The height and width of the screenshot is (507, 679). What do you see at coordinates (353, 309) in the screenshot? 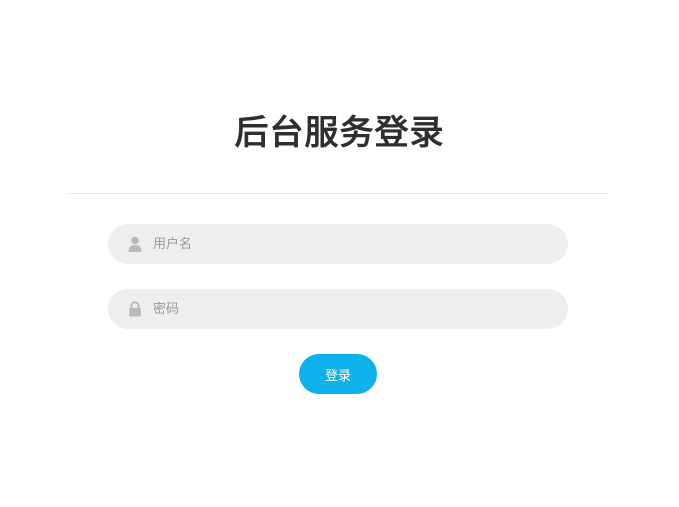
I see `password-input` at bounding box center [353, 309].